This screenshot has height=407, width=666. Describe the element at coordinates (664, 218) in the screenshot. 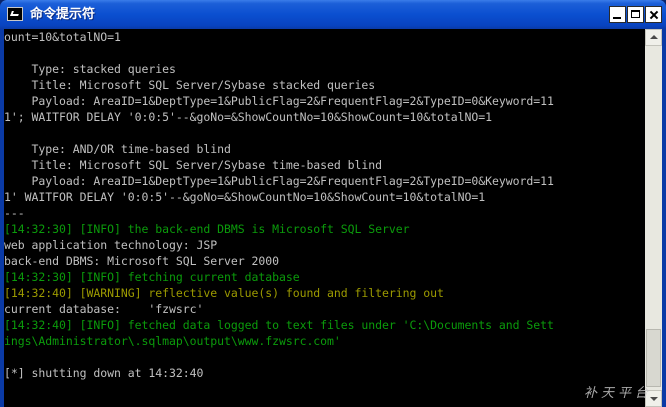

I see `window-frame-right` at that location.